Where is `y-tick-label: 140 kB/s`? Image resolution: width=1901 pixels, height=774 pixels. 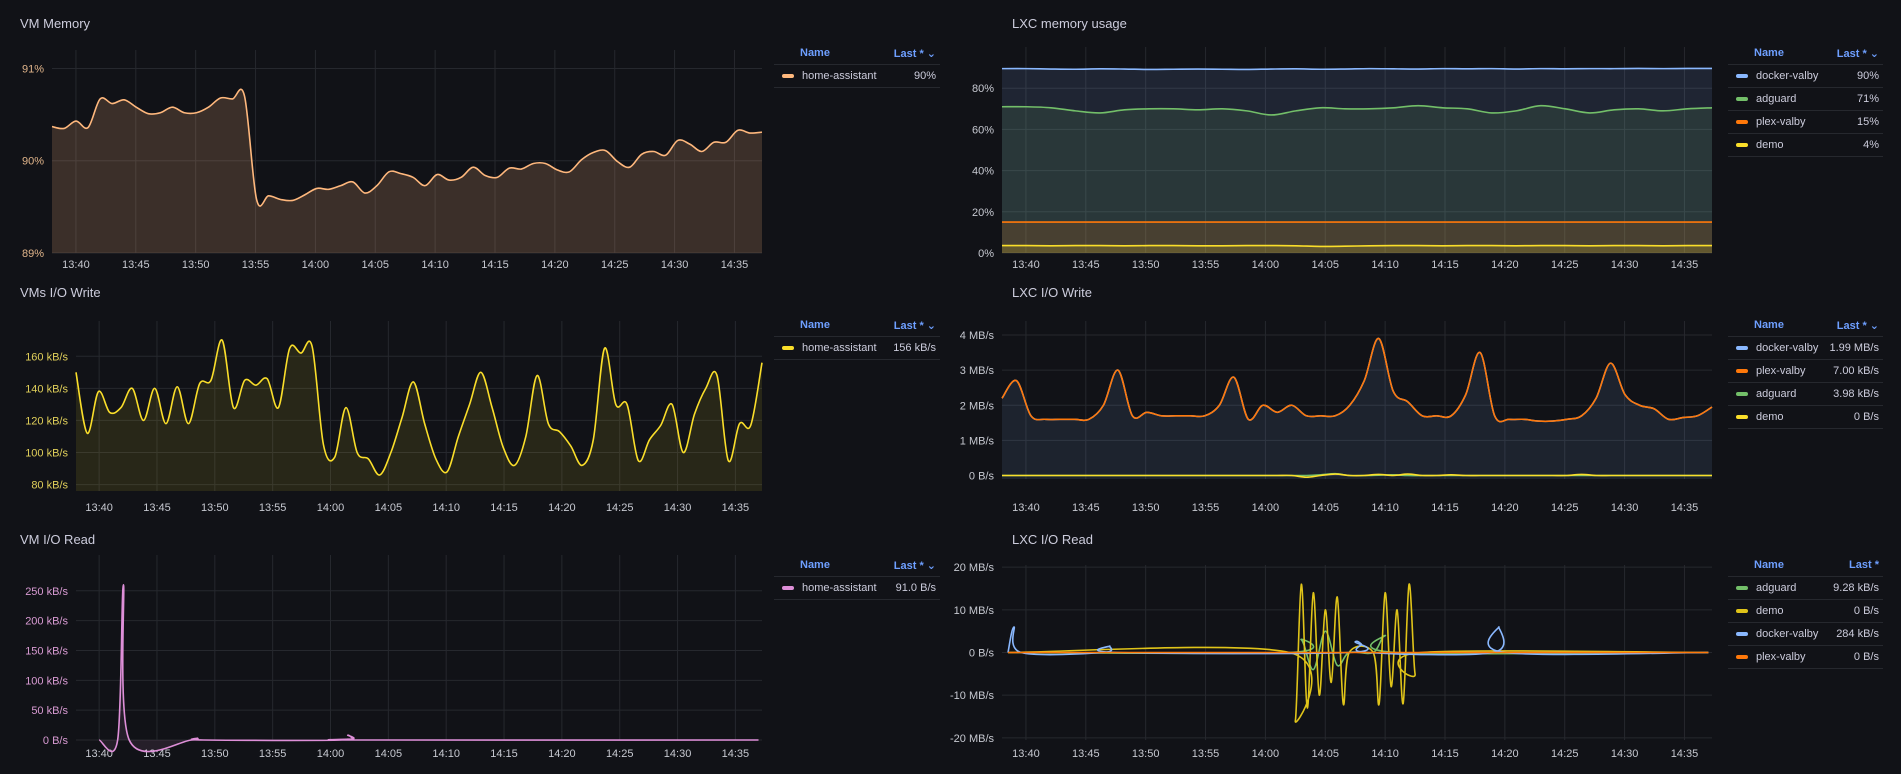 y-tick-label: 140 kB/s is located at coordinates (46, 389).